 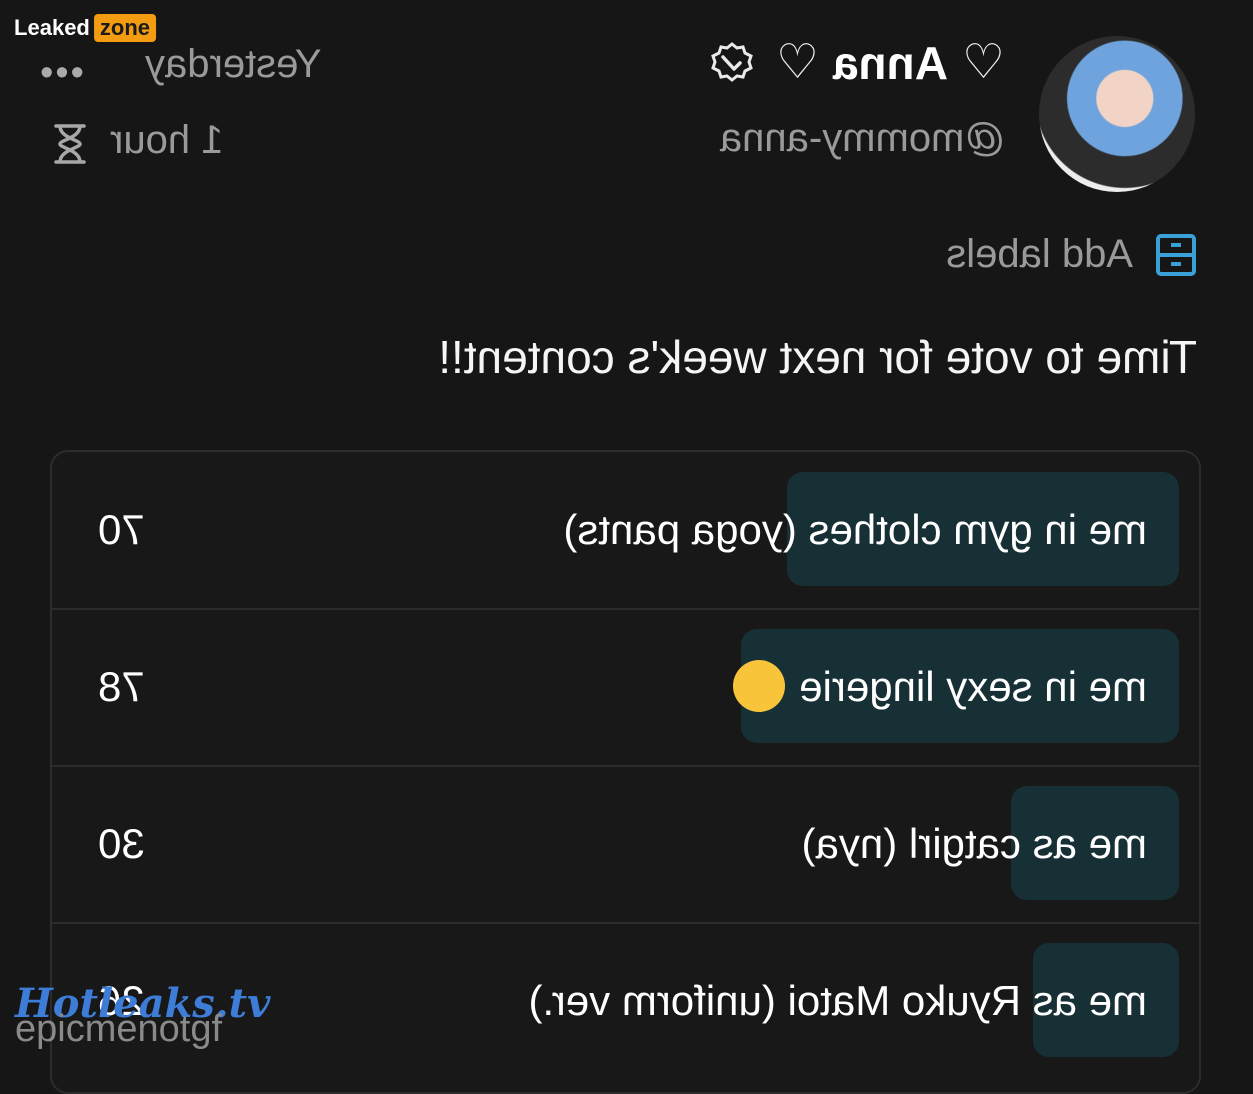 I want to click on poll-option-label-text: me in sexy lingerie, so click(x=973, y=686).